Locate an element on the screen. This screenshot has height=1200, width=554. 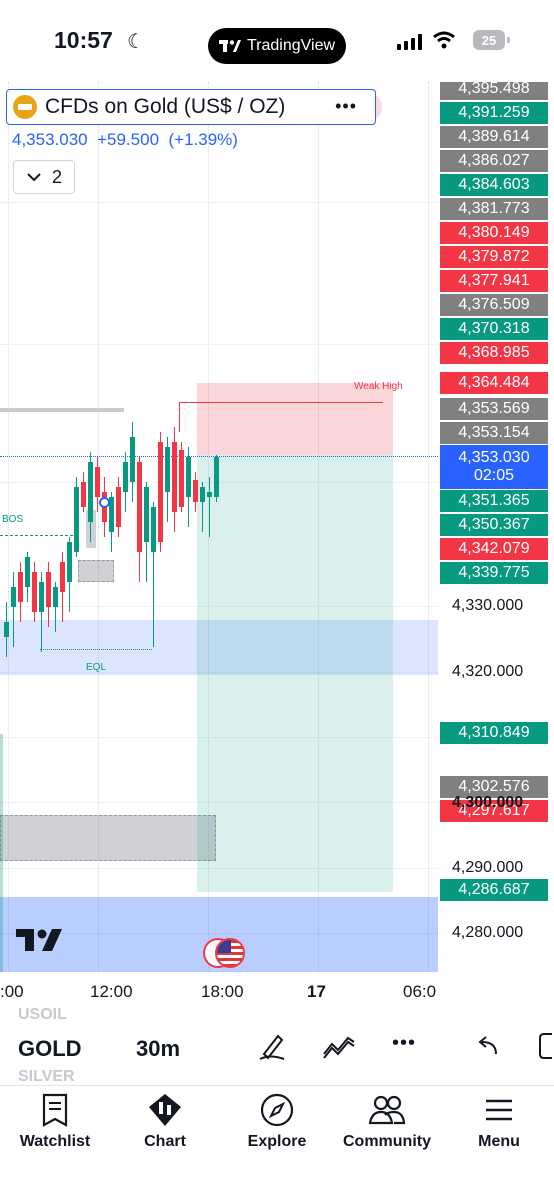
indicator-count: 2 is located at coordinates (56, 176).